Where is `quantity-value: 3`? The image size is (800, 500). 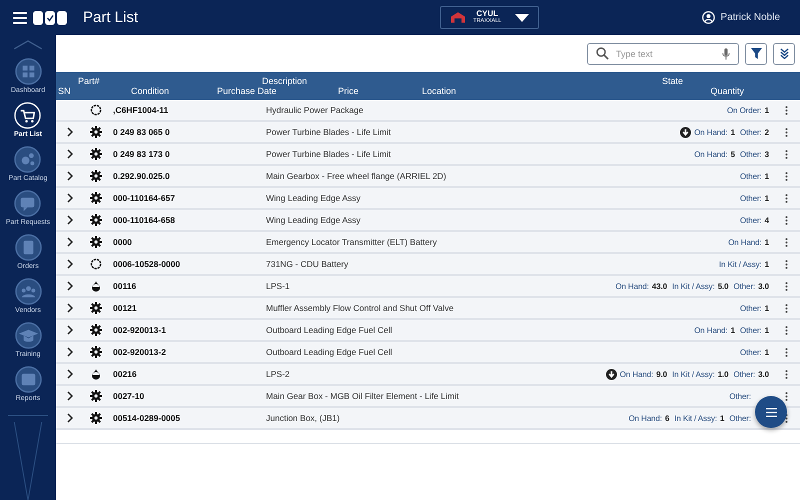 quantity-value: 3 is located at coordinates (766, 154).